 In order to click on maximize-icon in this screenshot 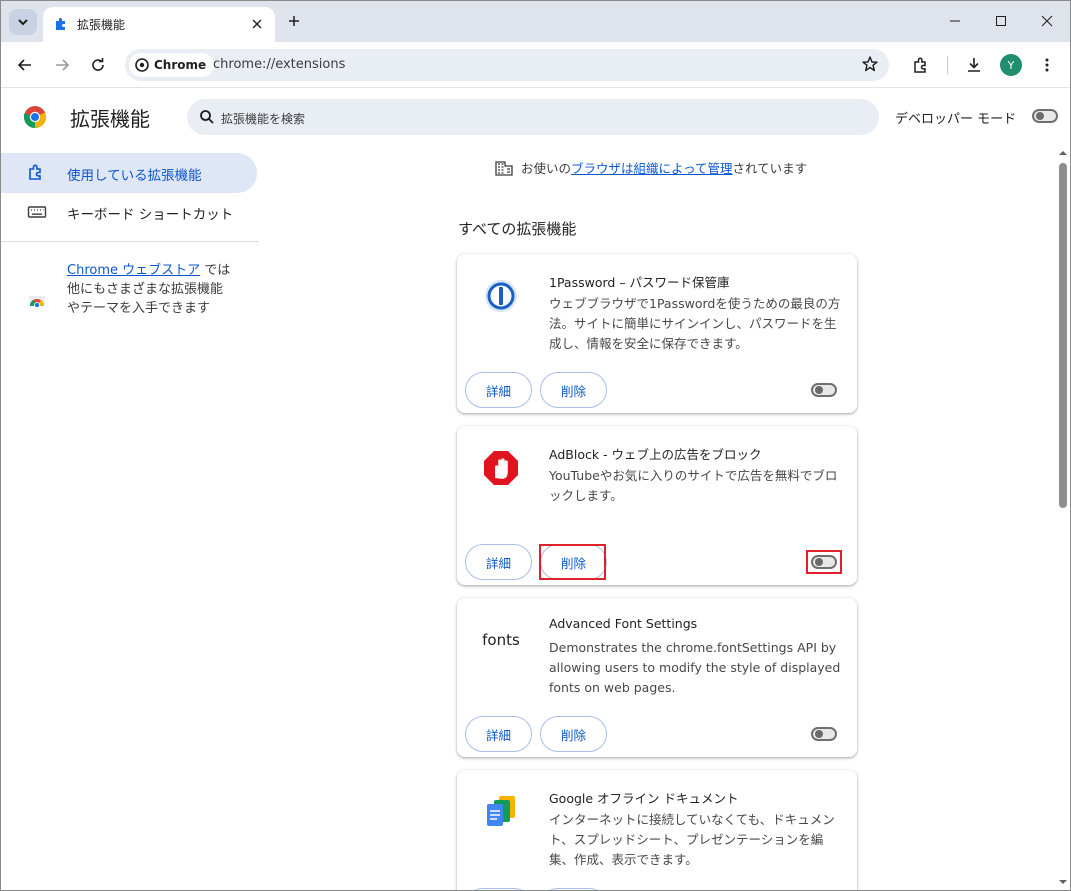, I will do `click(1001, 21)`.